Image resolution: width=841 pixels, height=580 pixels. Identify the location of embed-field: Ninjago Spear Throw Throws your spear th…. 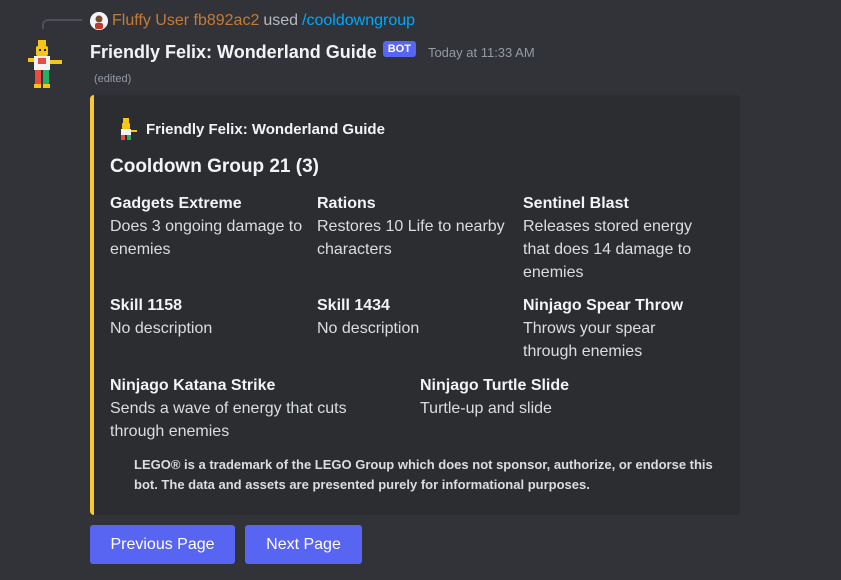
(613, 329).